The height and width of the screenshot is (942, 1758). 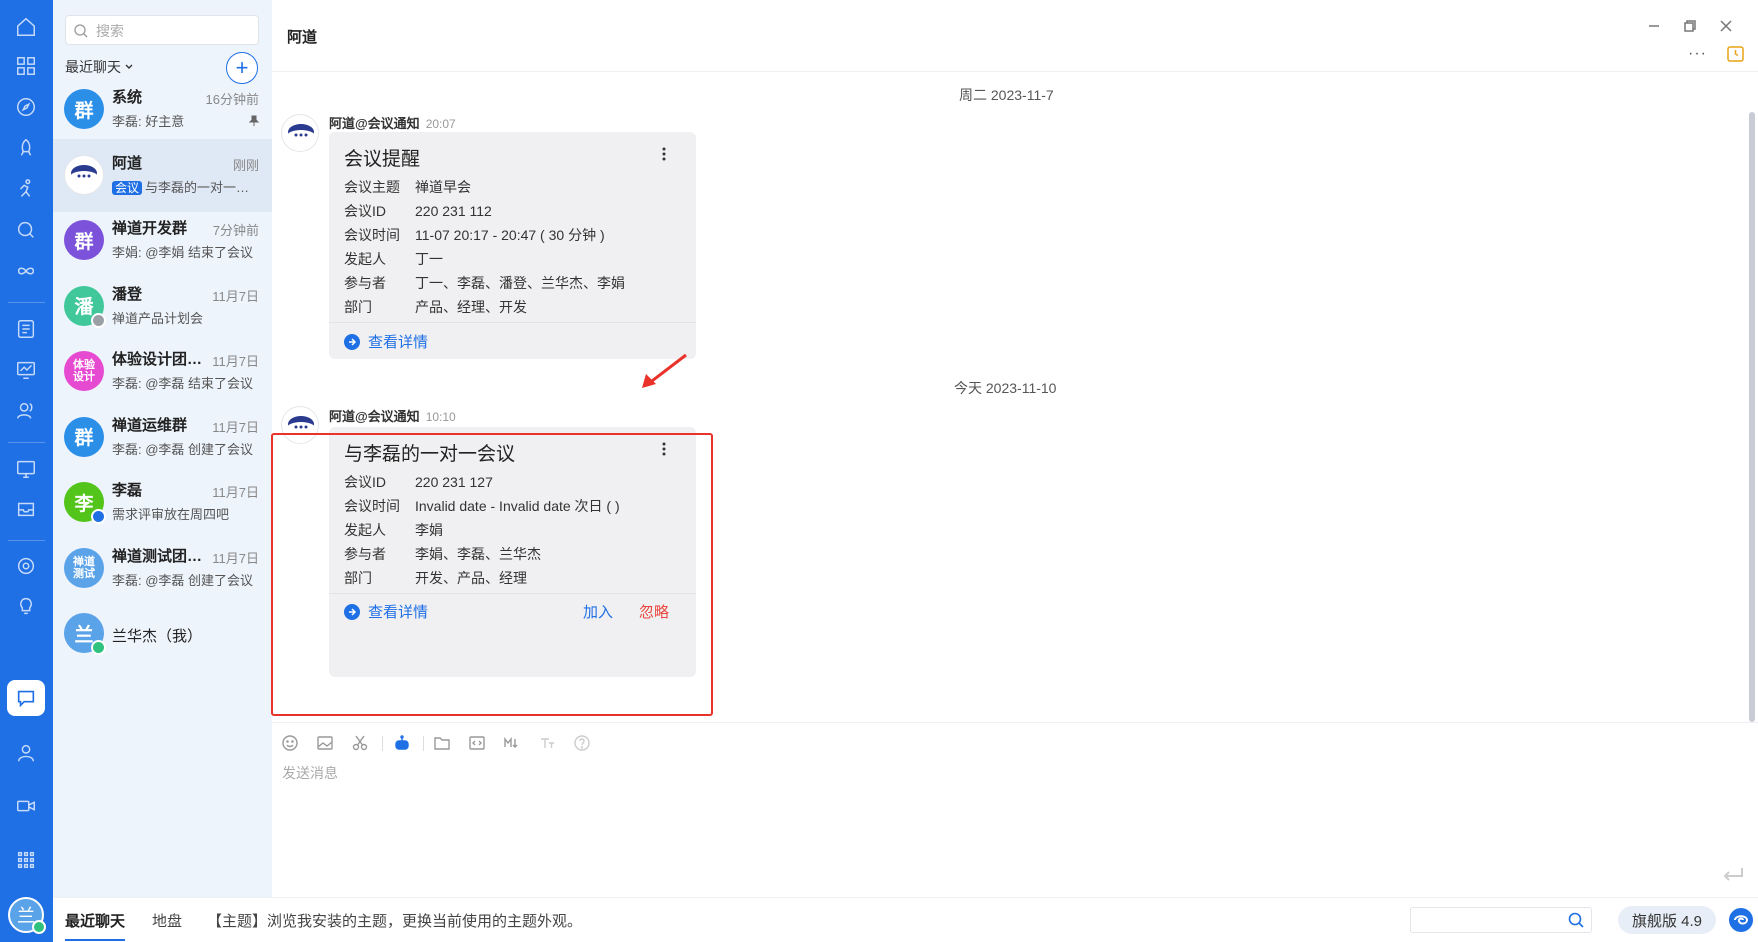 What do you see at coordinates (127, 294) in the screenshot?
I see `conversation-name: 潘登` at bounding box center [127, 294].